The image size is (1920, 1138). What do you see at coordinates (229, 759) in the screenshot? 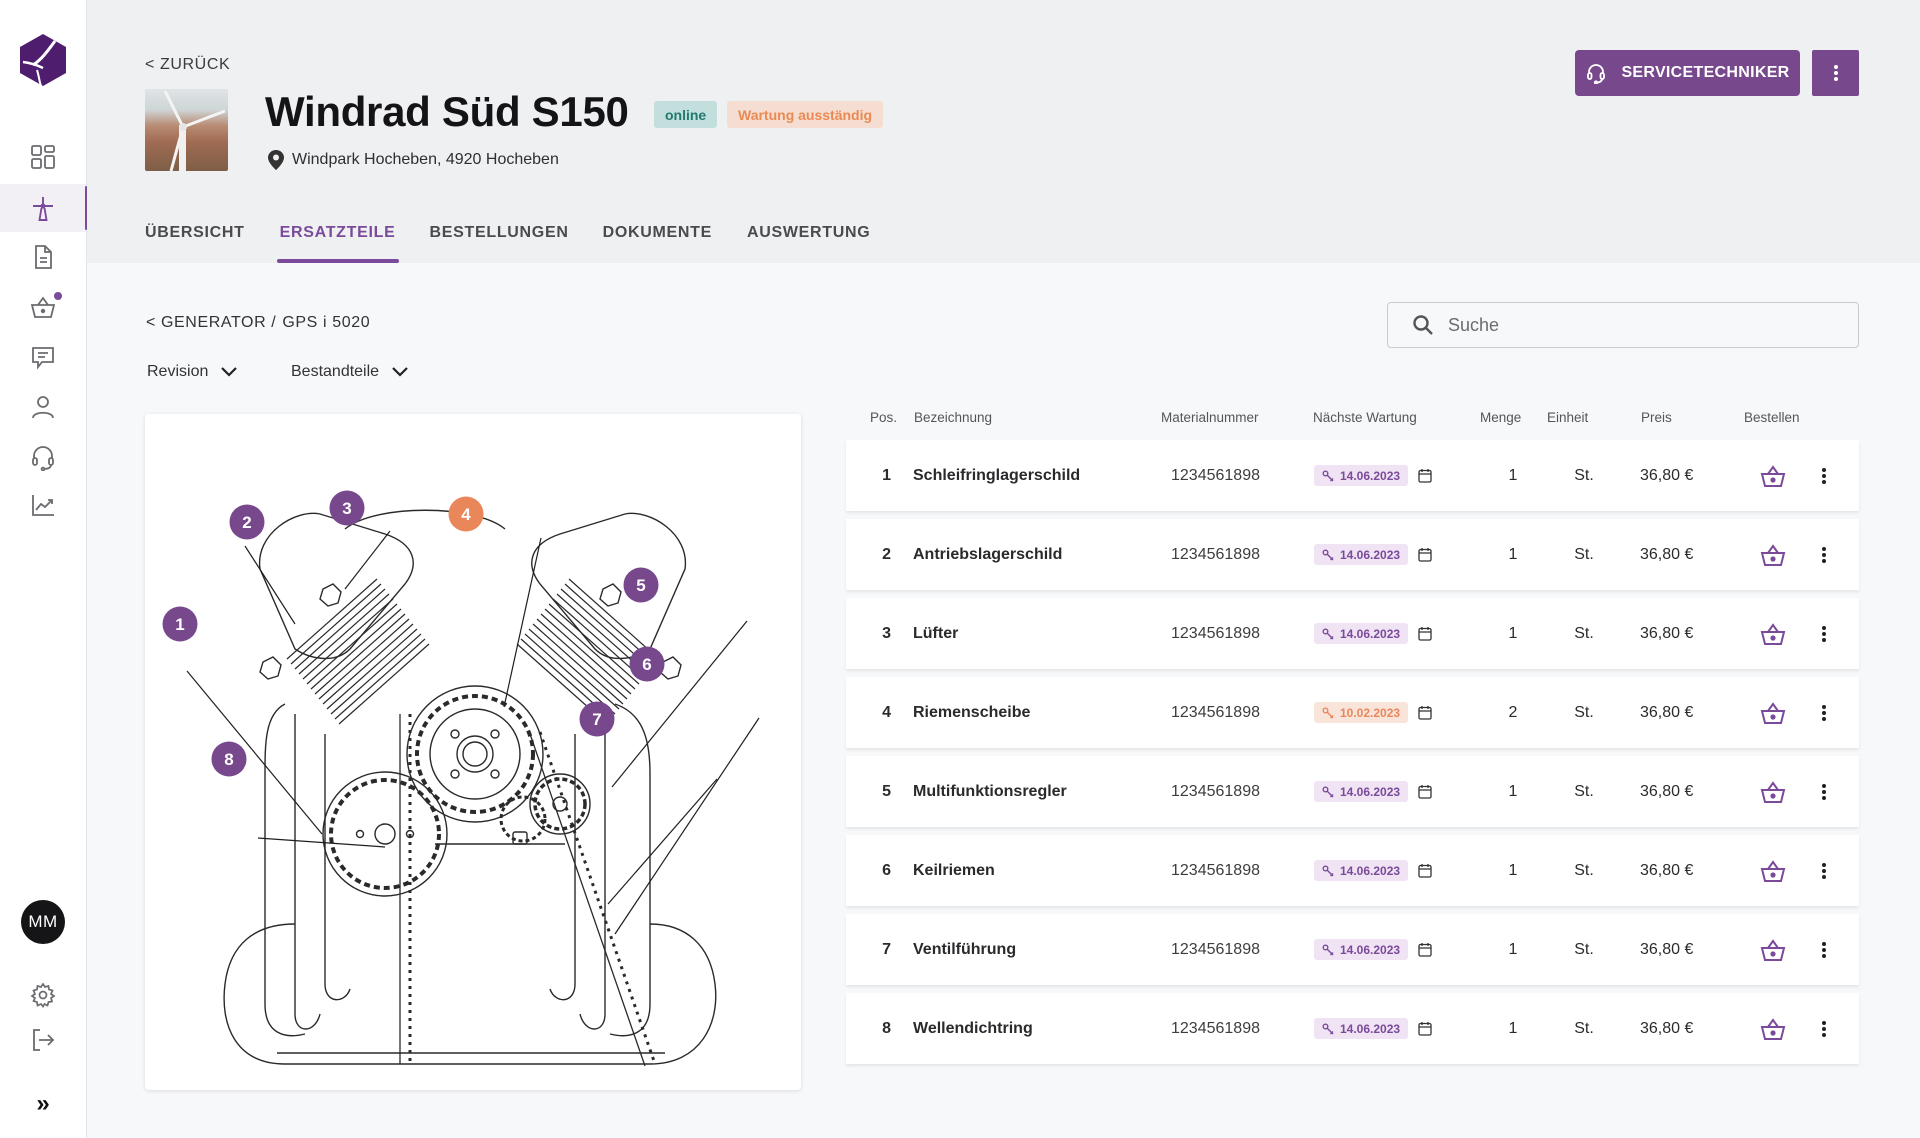
I see `diagram-marker-8: 8` at bounding box center [229, 759].